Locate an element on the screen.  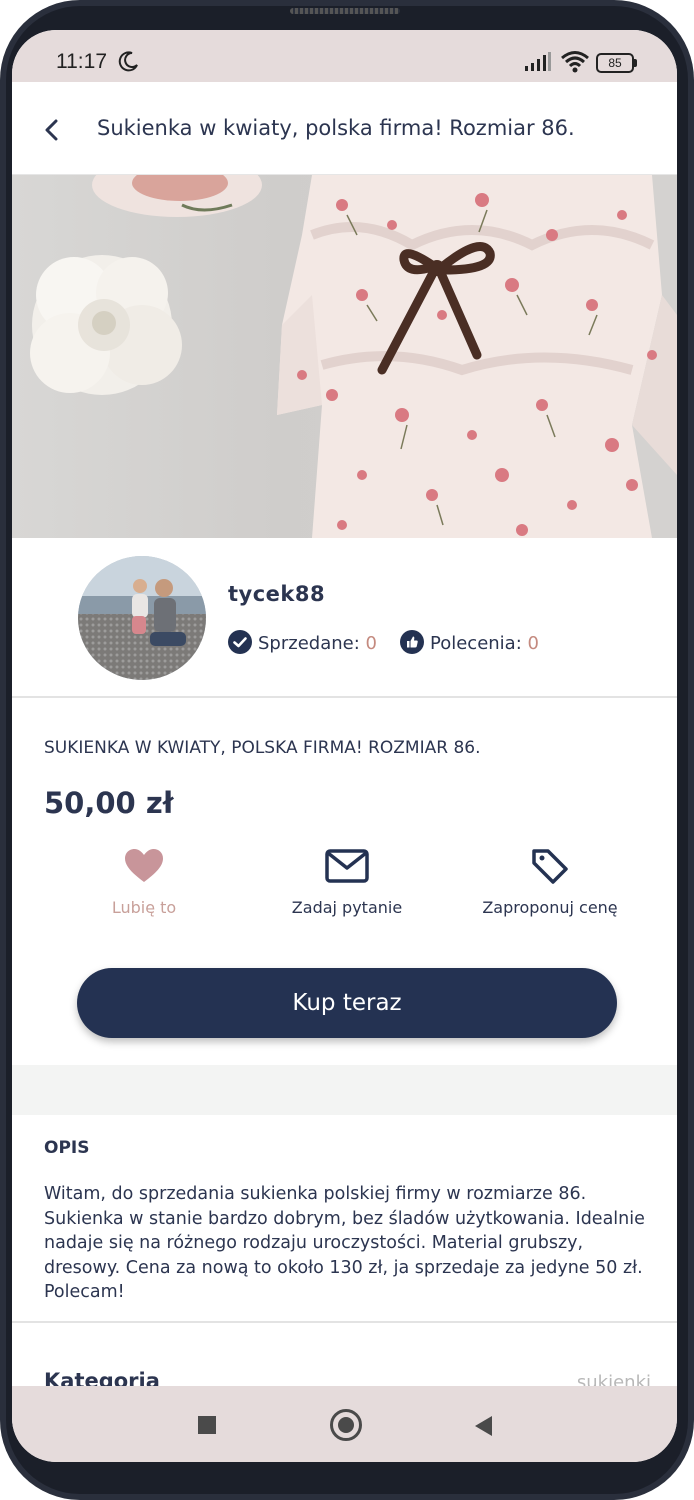
like-button: Lubię to is located at coordinates (144, 882).